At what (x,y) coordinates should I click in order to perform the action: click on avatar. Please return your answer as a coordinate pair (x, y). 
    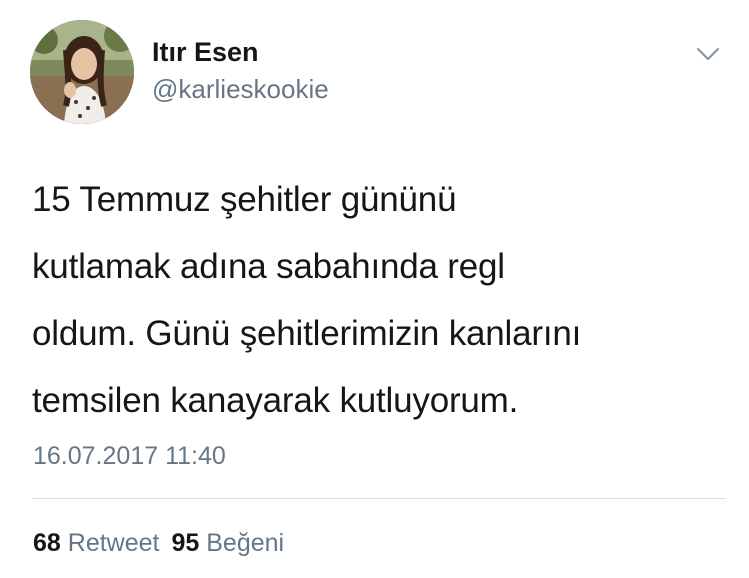
    Looking at the image, I should click on (82, 72).